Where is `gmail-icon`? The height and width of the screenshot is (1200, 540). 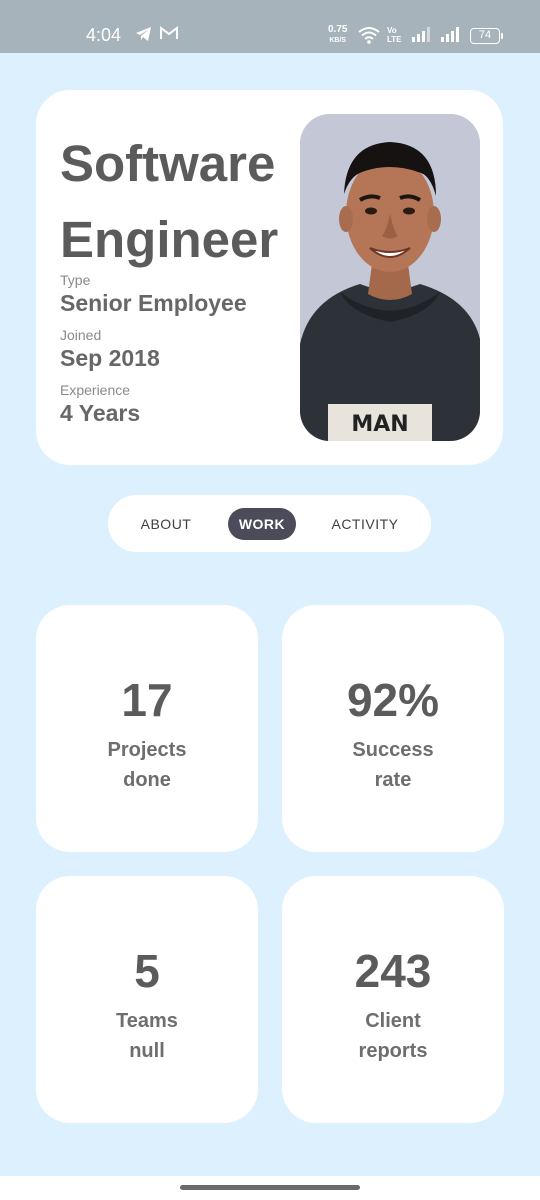
gmail-icon is located at coordinates (169, 35).